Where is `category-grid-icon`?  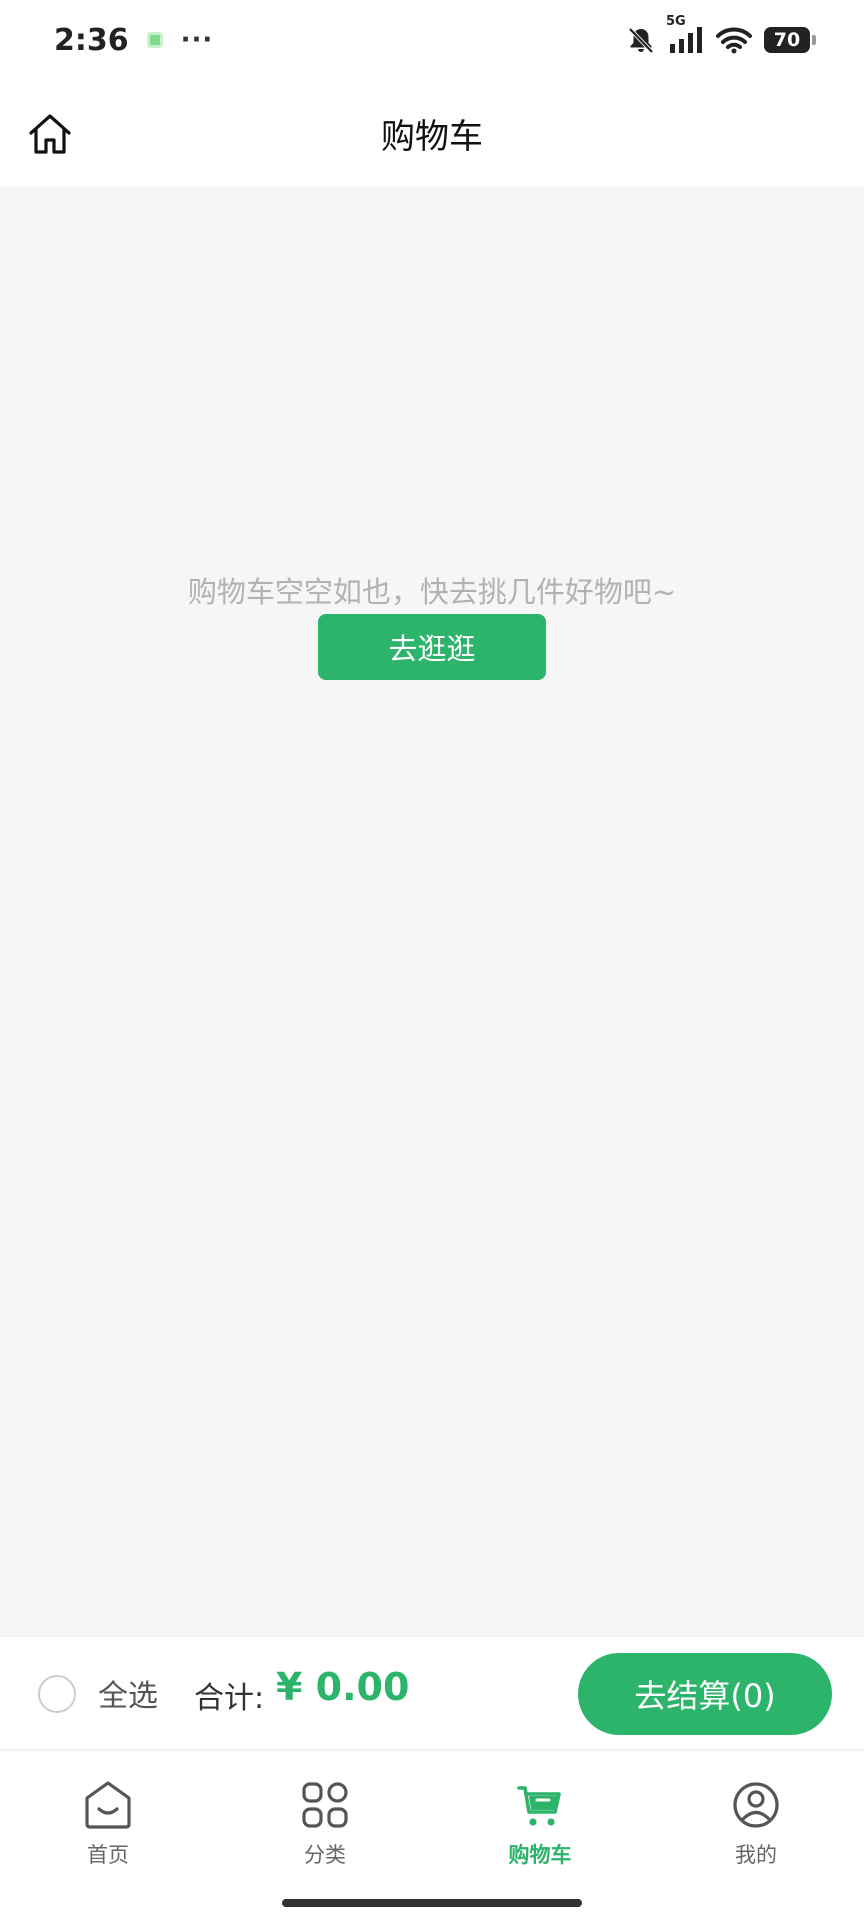
category-grid-icon is located at coordinates (325, 1805).